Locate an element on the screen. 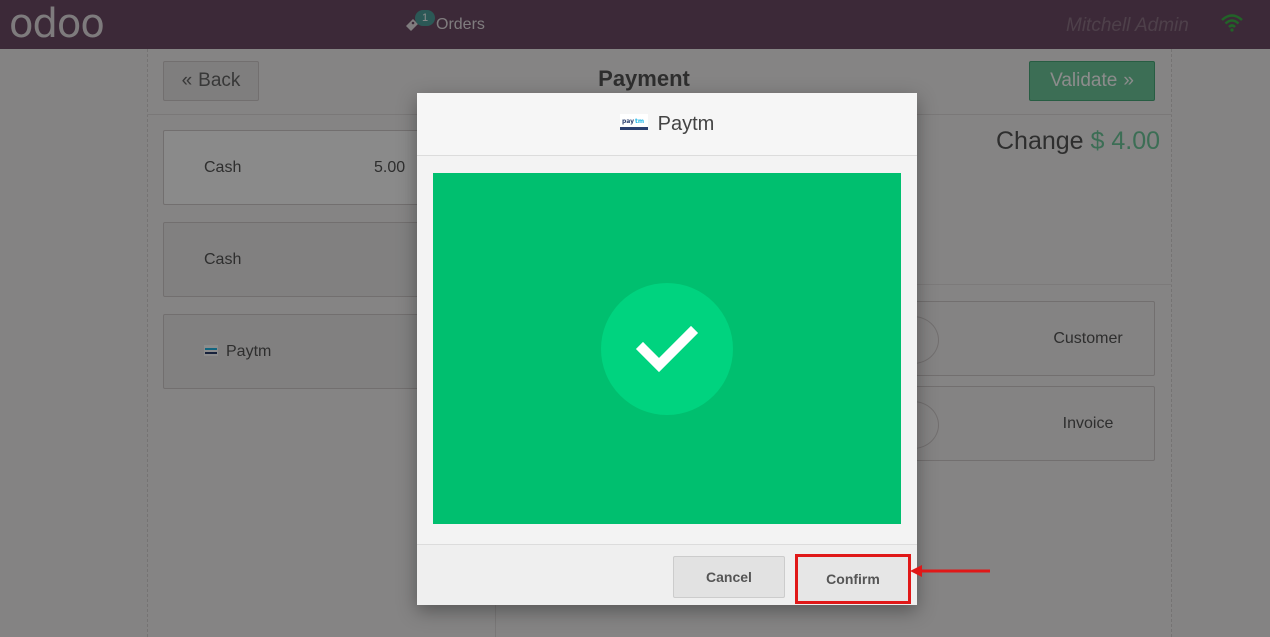 The image size is (1270, 637). success-check-icon is located at coordinates (667, 349).